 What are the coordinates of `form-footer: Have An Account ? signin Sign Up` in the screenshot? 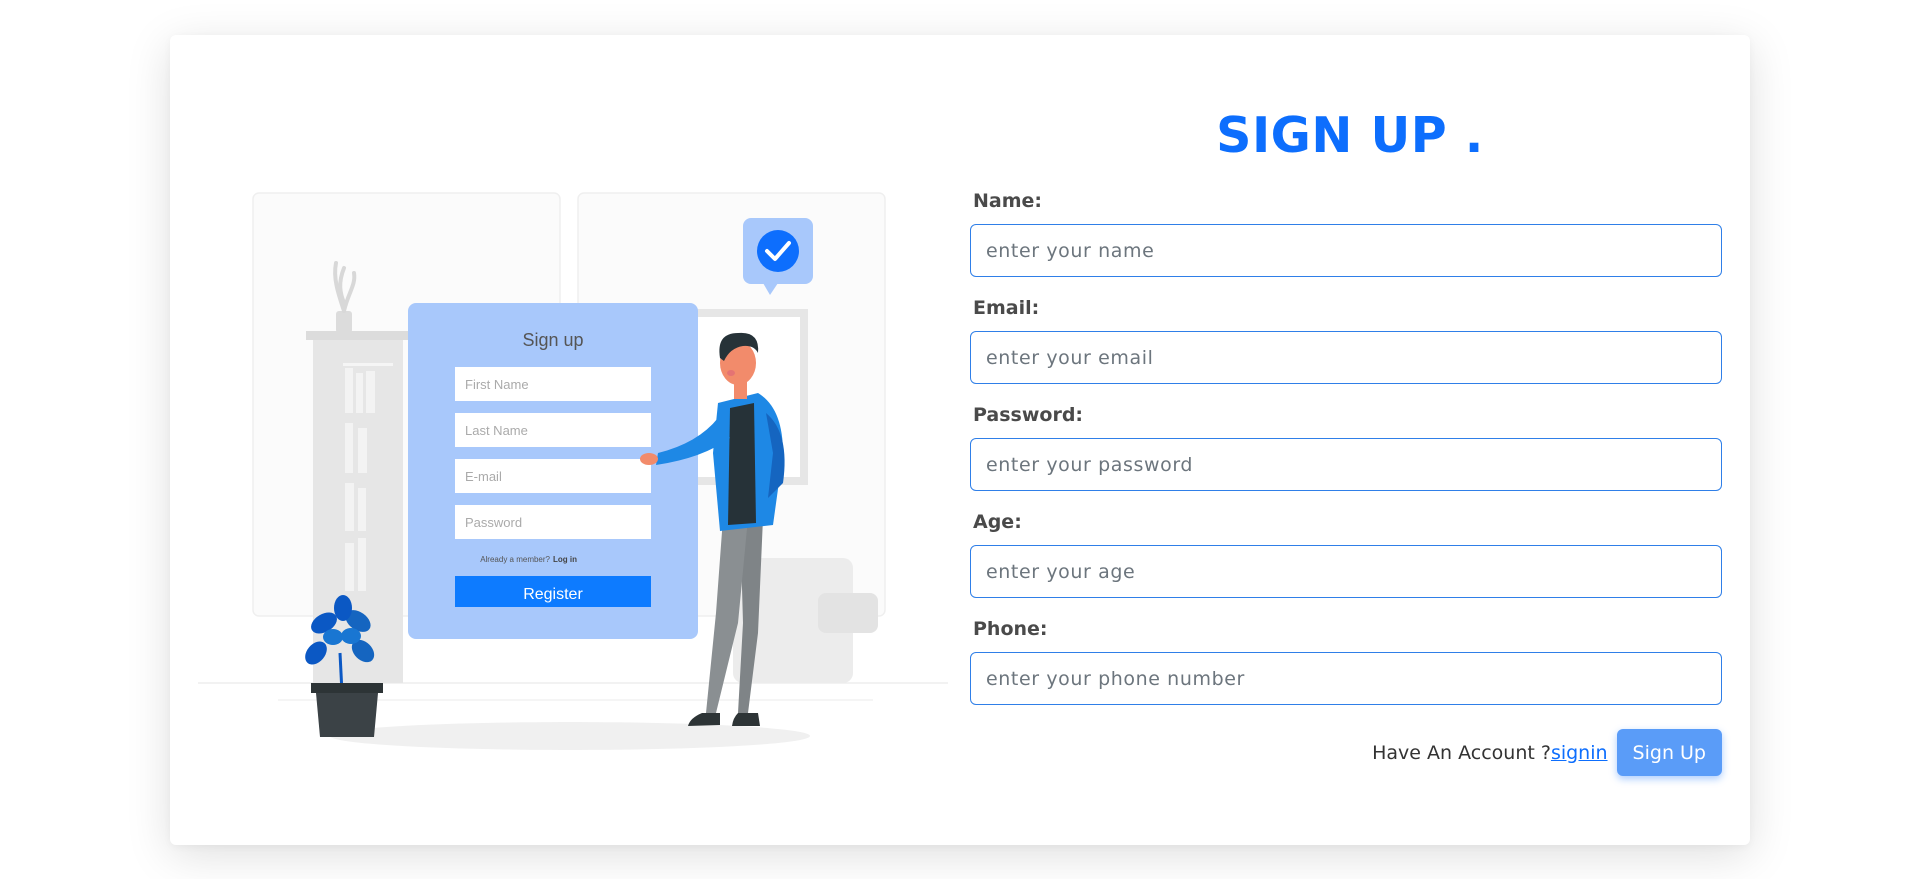 It's located at (1547, 752).